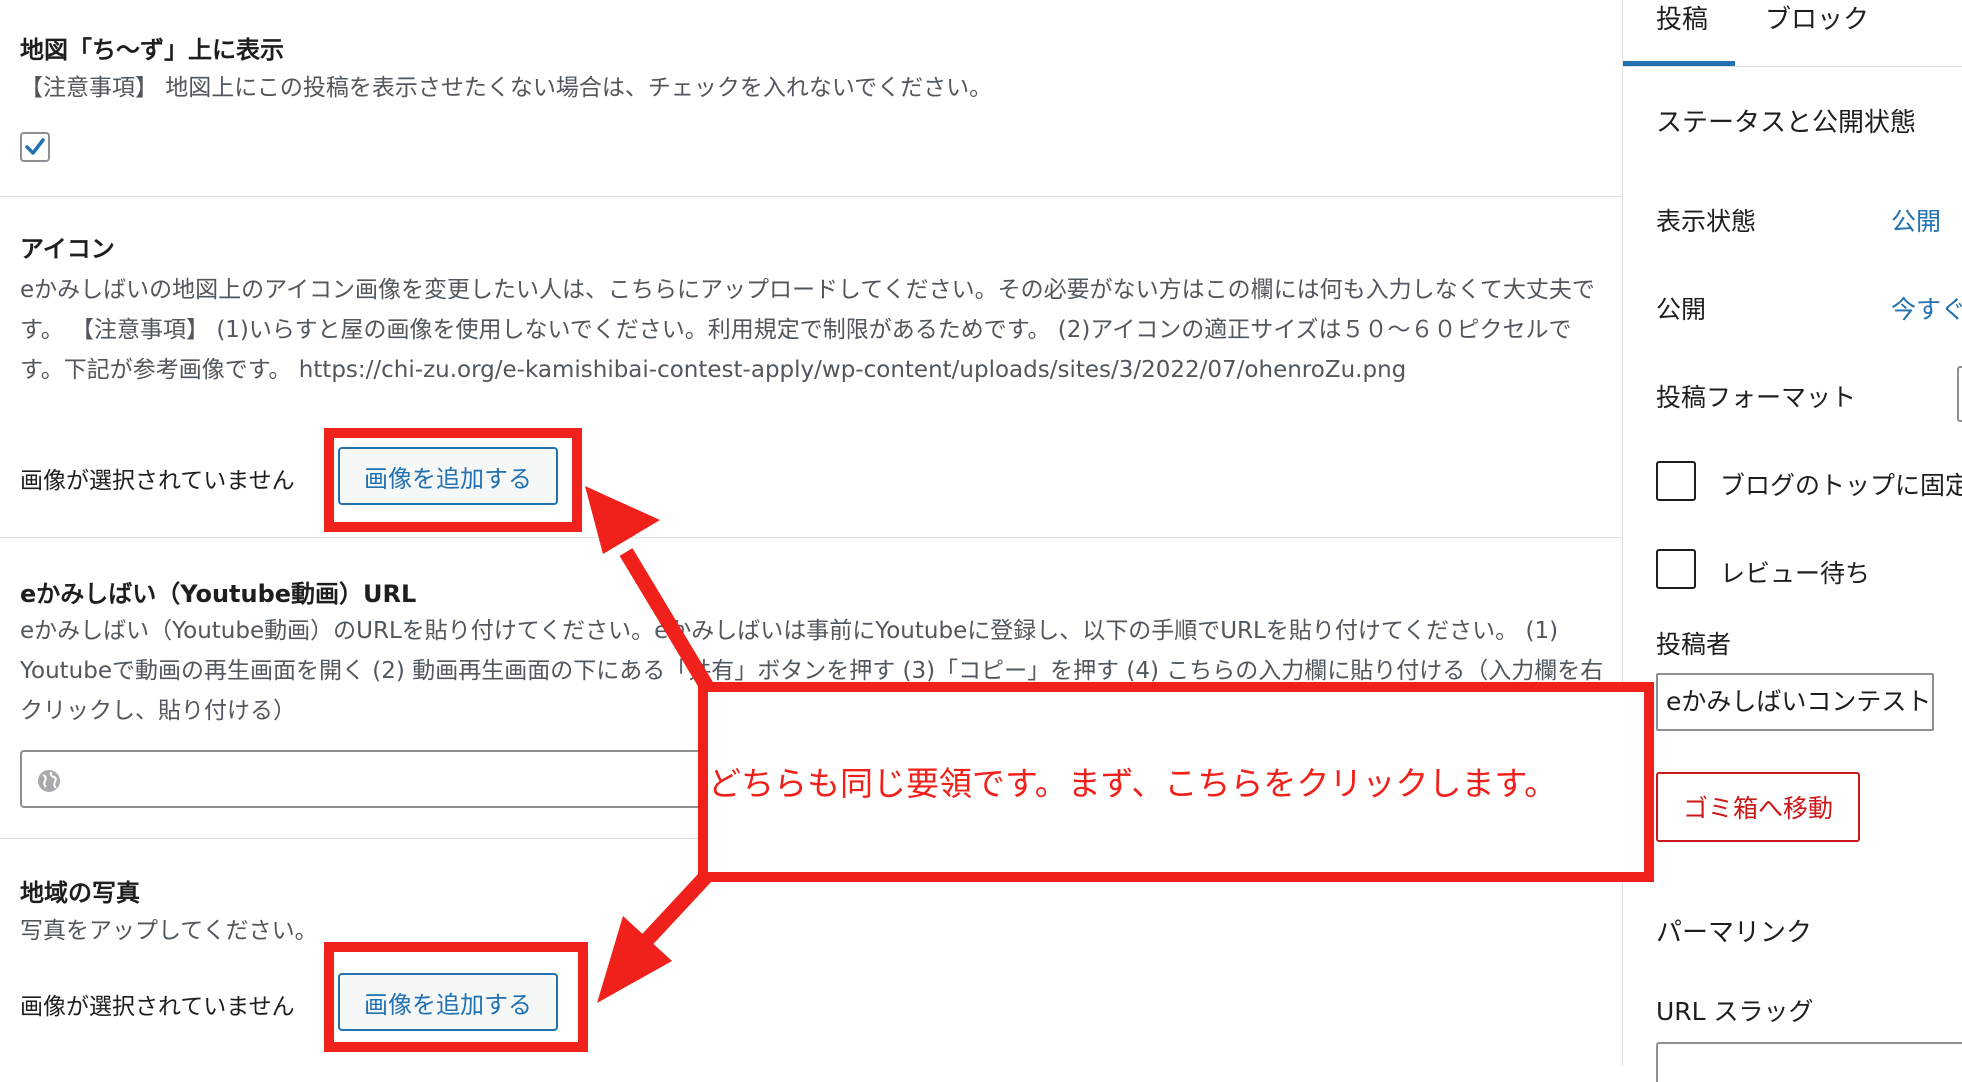 Image resolution: width=1962 pixels, height=1082 pixels. I want to click on stick-to-top-label: ブログのトップに固定, so click(1841, 485).